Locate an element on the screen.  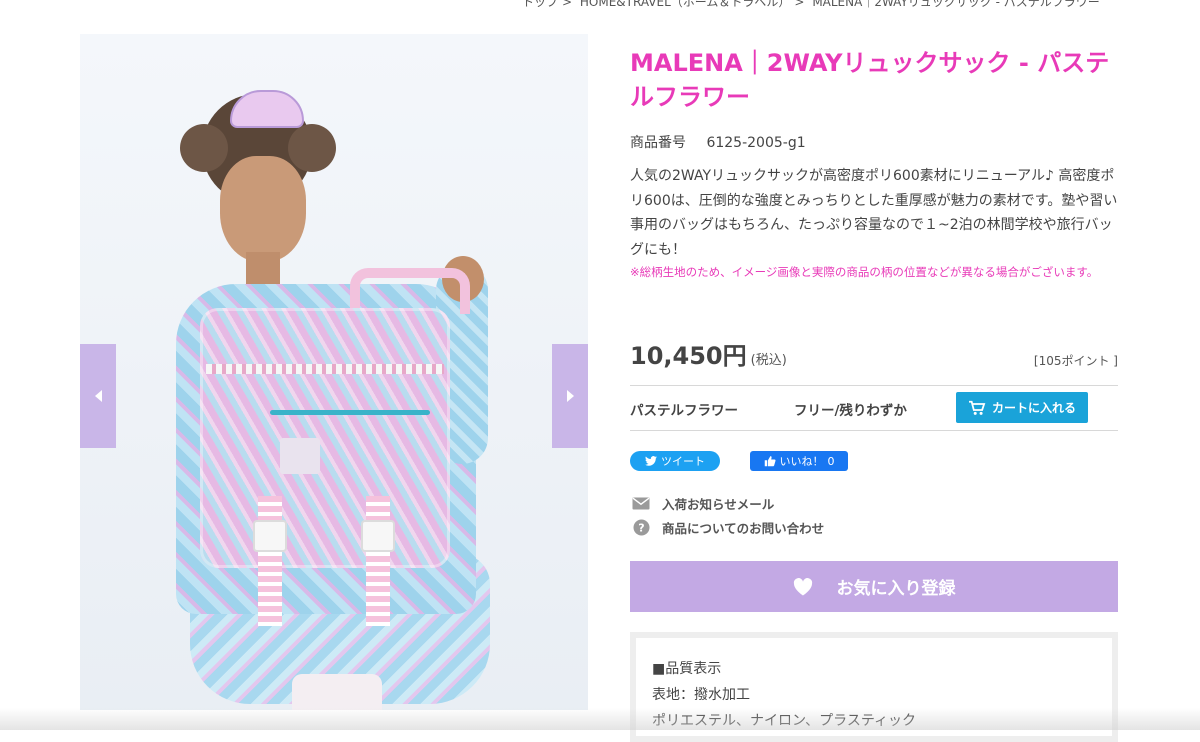
add-to-cart-button: カートに入れる is located at coordinates (1022, 407).